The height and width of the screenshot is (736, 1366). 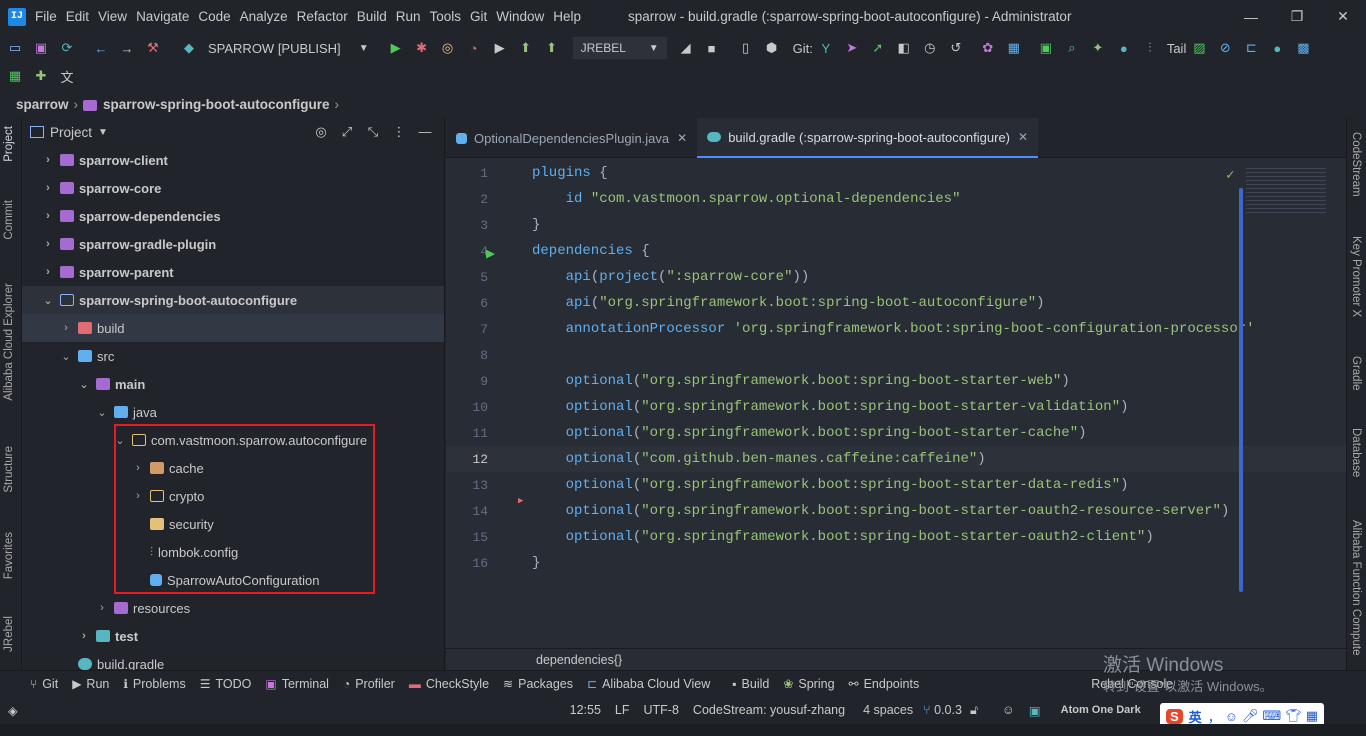 What do you see at coordinates (233, 160) in the screenshot?
I see `tree-item-sparrow-client: › sparrow-client` at bounding box center [233, 160].